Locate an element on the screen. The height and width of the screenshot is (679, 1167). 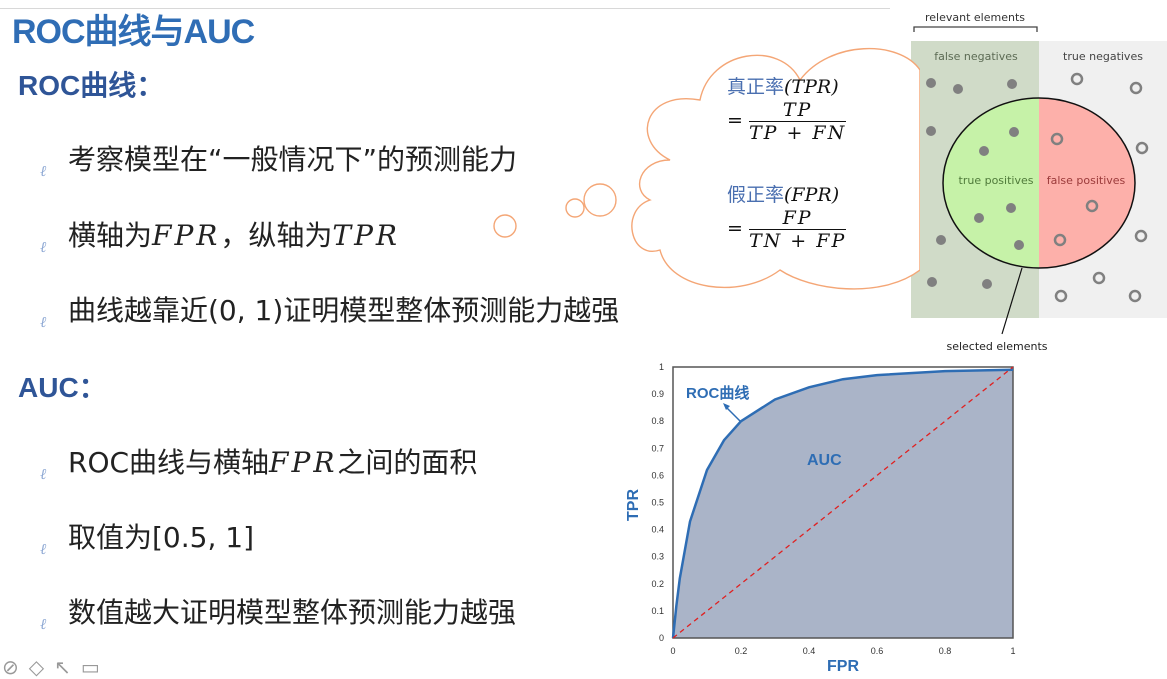
slide-title: ROC曲线与AUC is located at coordinates (133, 32).